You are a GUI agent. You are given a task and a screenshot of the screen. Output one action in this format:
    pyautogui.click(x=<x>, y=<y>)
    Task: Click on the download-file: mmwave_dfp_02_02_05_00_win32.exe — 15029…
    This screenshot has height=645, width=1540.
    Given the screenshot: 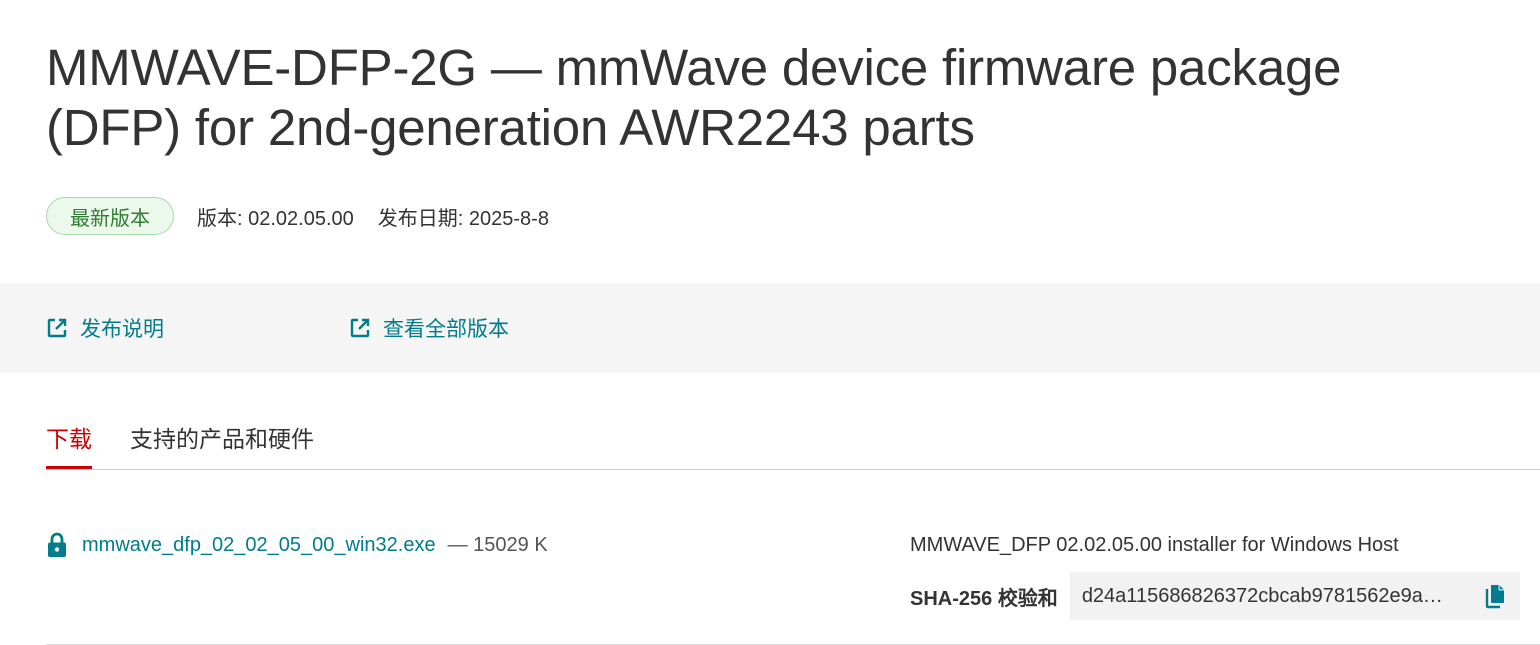 What is the action you would take?
    pyautogui.click(x=297, y=545)
    